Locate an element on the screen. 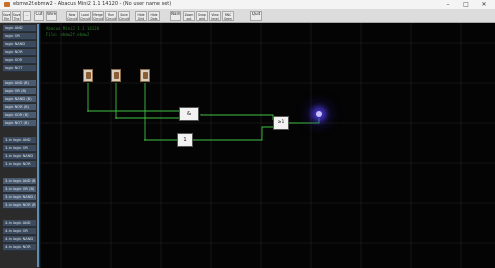 The image size is (495, 268). palette-item: 3-in logic AND is located at coordinates (19, 140).